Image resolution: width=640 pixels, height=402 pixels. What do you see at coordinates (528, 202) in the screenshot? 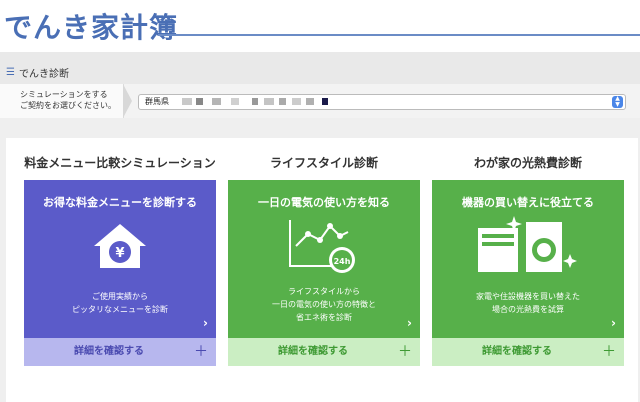
I see `card-title: 機器の買い替えに役立てる` at bounding box center [528, 202].